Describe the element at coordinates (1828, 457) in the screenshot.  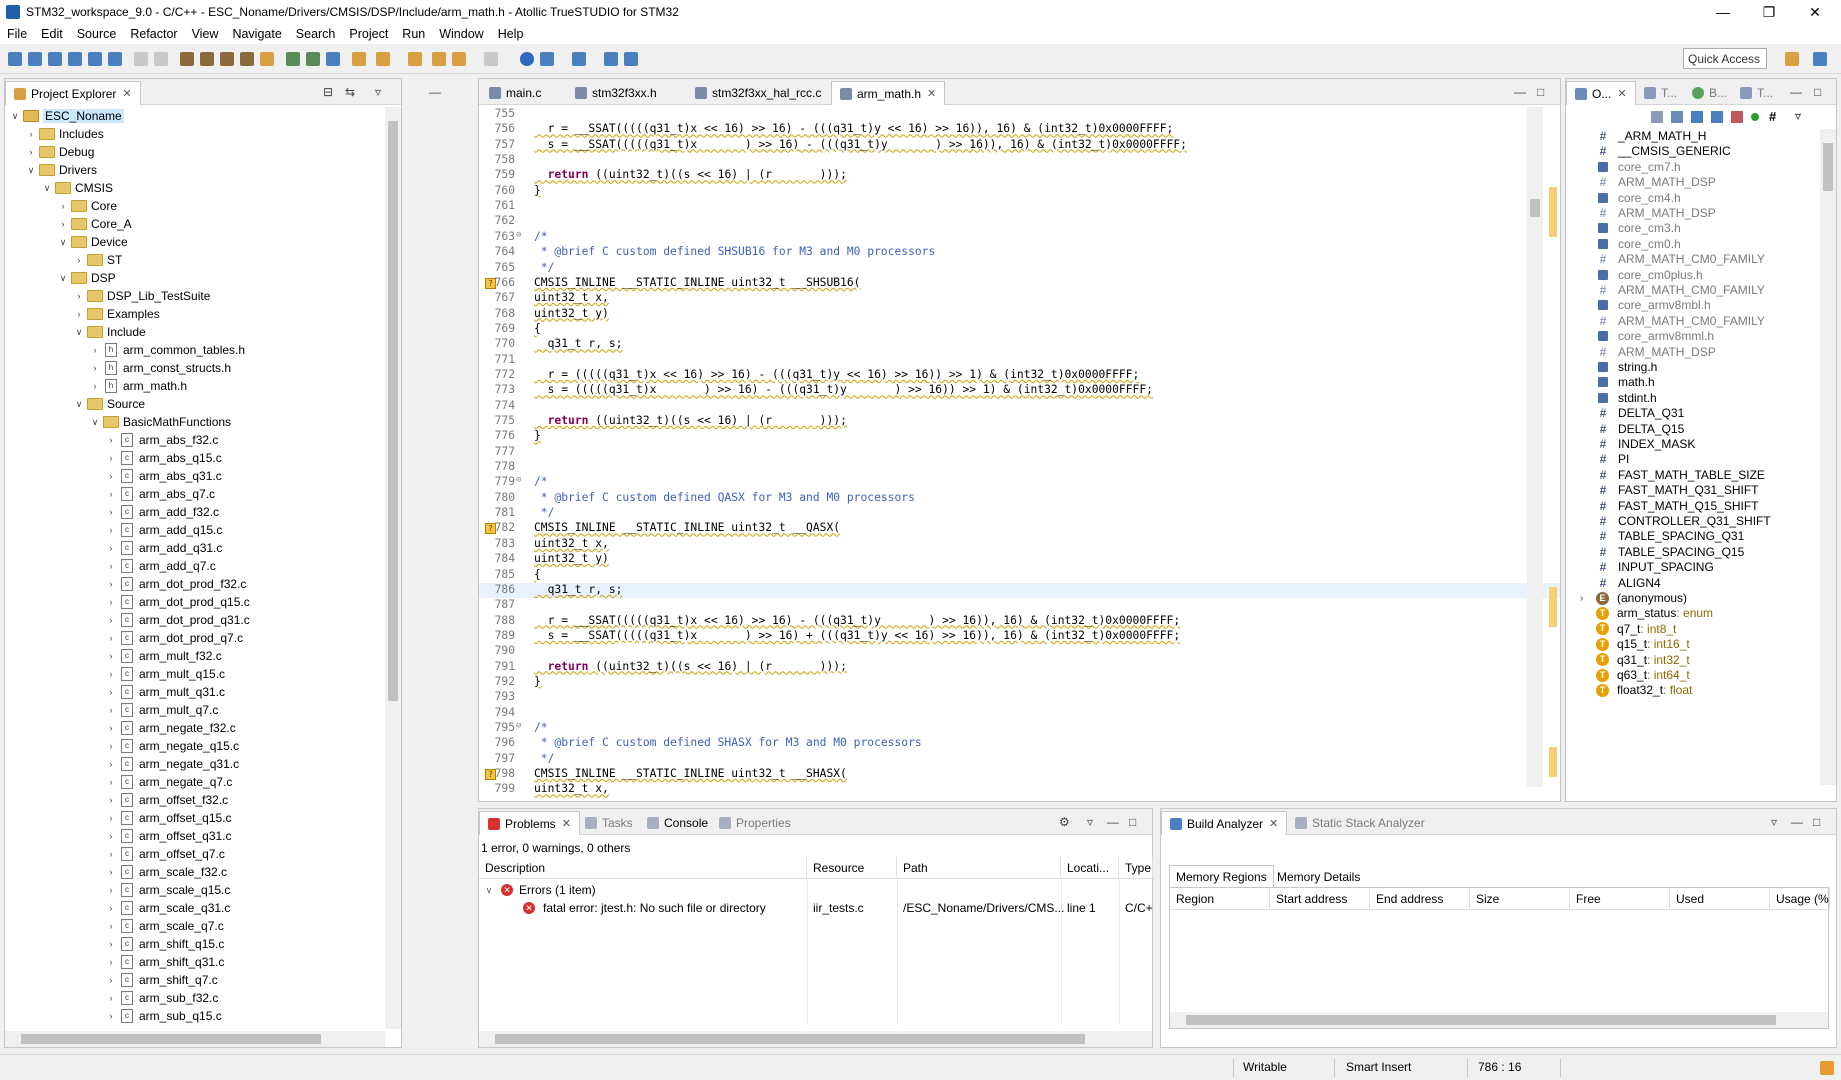
I see `outline-vertical-scrollbar` at that location.